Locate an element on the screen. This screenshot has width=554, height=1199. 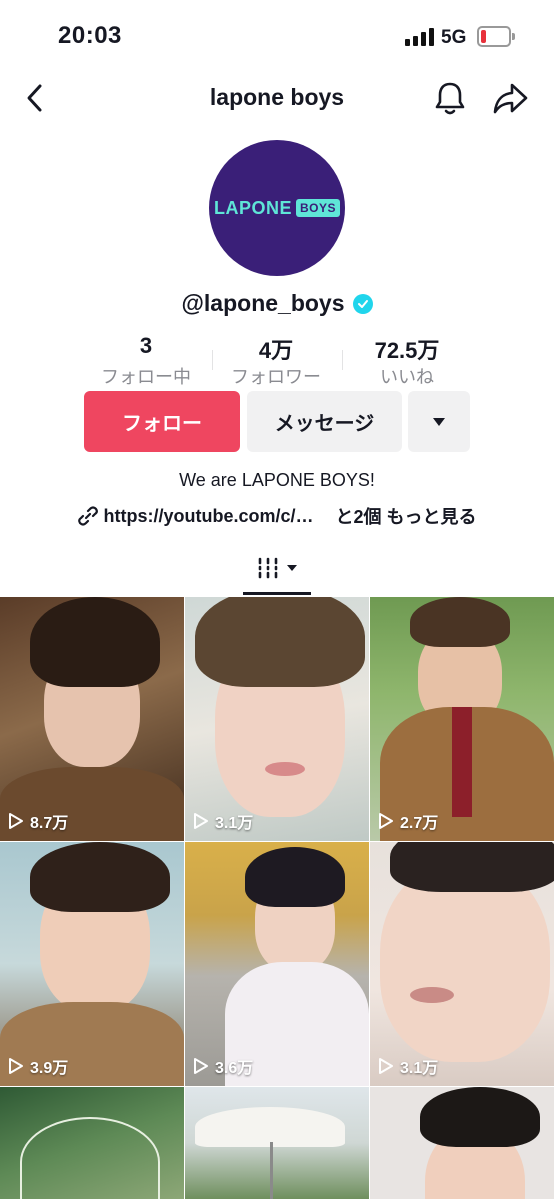
notification-button is located at coordinates (450, 98).